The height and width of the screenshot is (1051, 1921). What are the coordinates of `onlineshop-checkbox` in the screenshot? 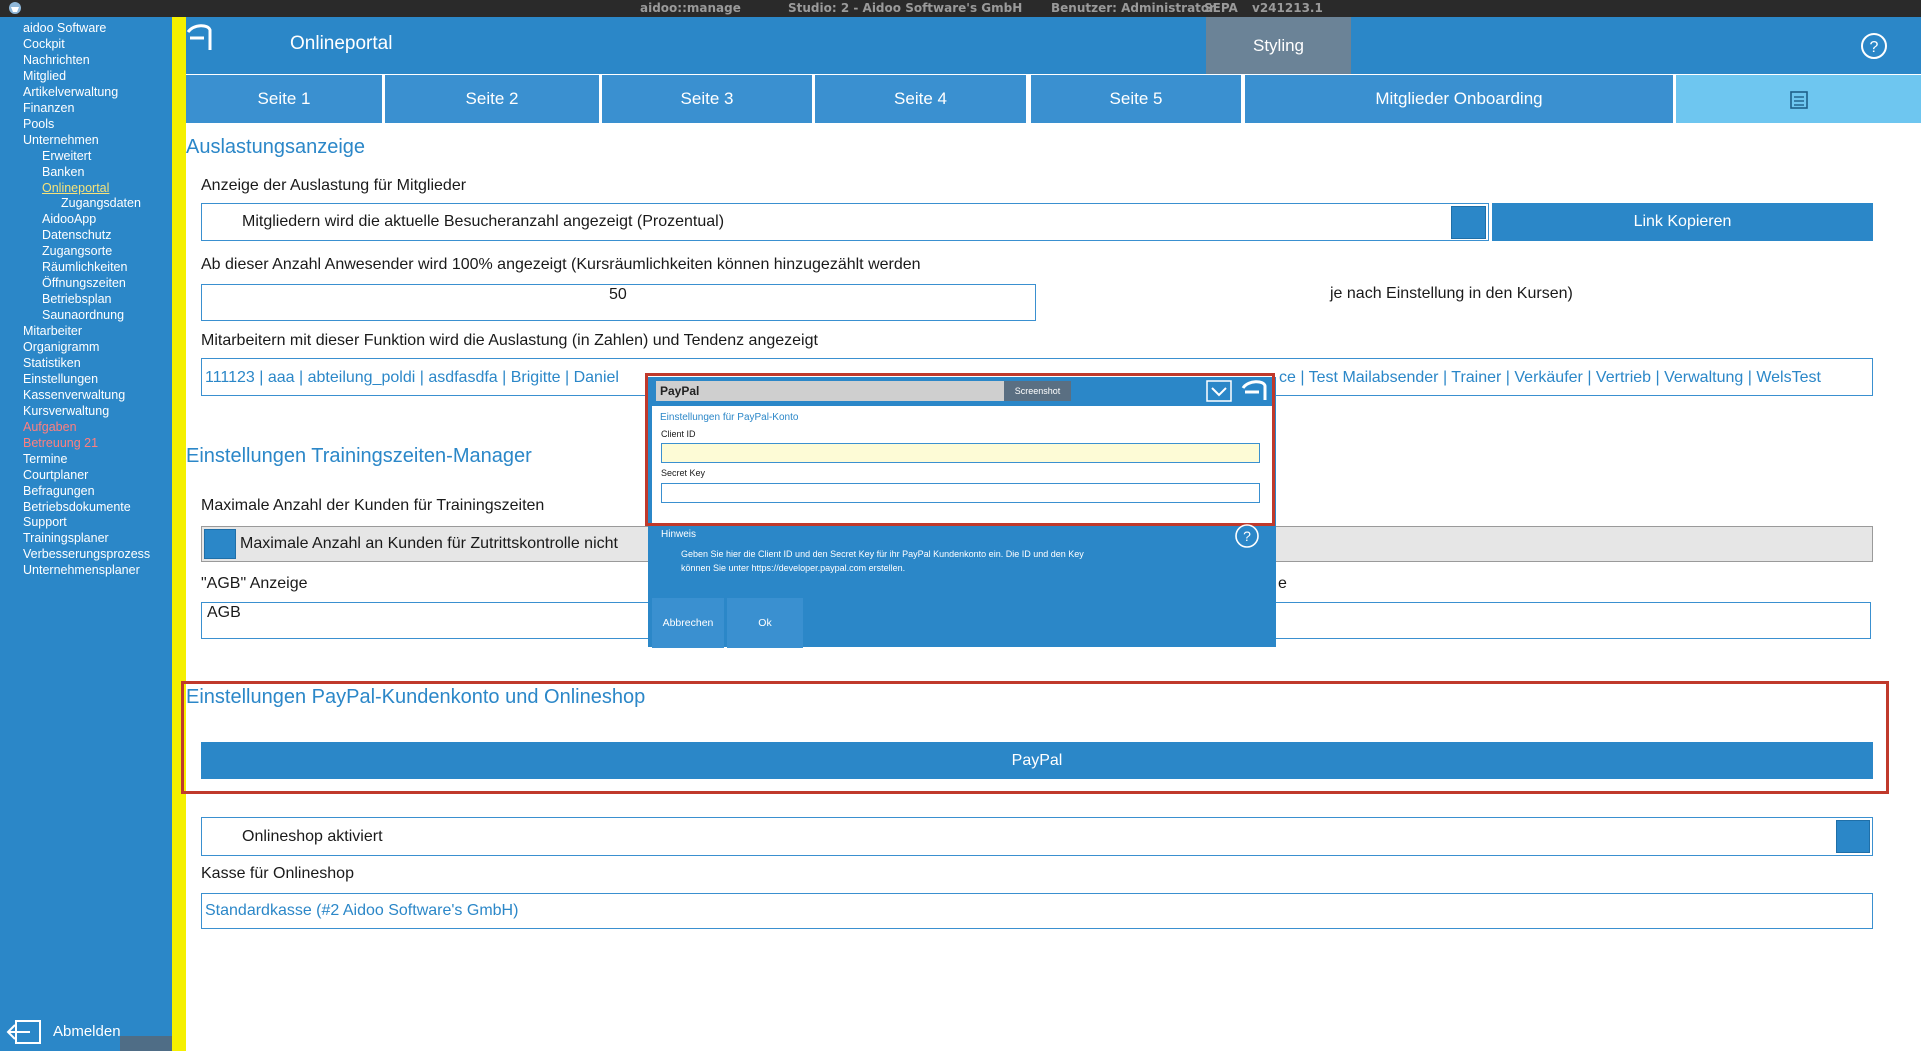 It's located at (1853, 836).